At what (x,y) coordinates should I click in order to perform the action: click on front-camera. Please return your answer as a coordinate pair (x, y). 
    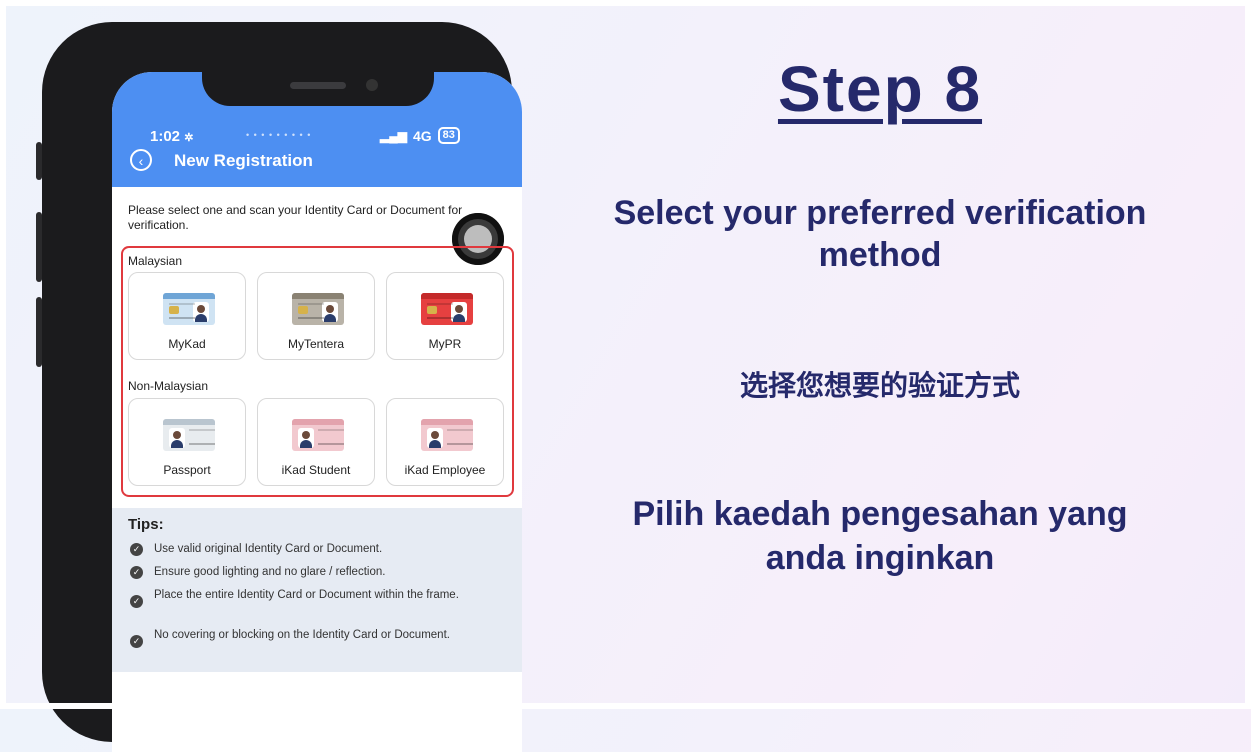
    Looking at the image, I should click on (372, 85).